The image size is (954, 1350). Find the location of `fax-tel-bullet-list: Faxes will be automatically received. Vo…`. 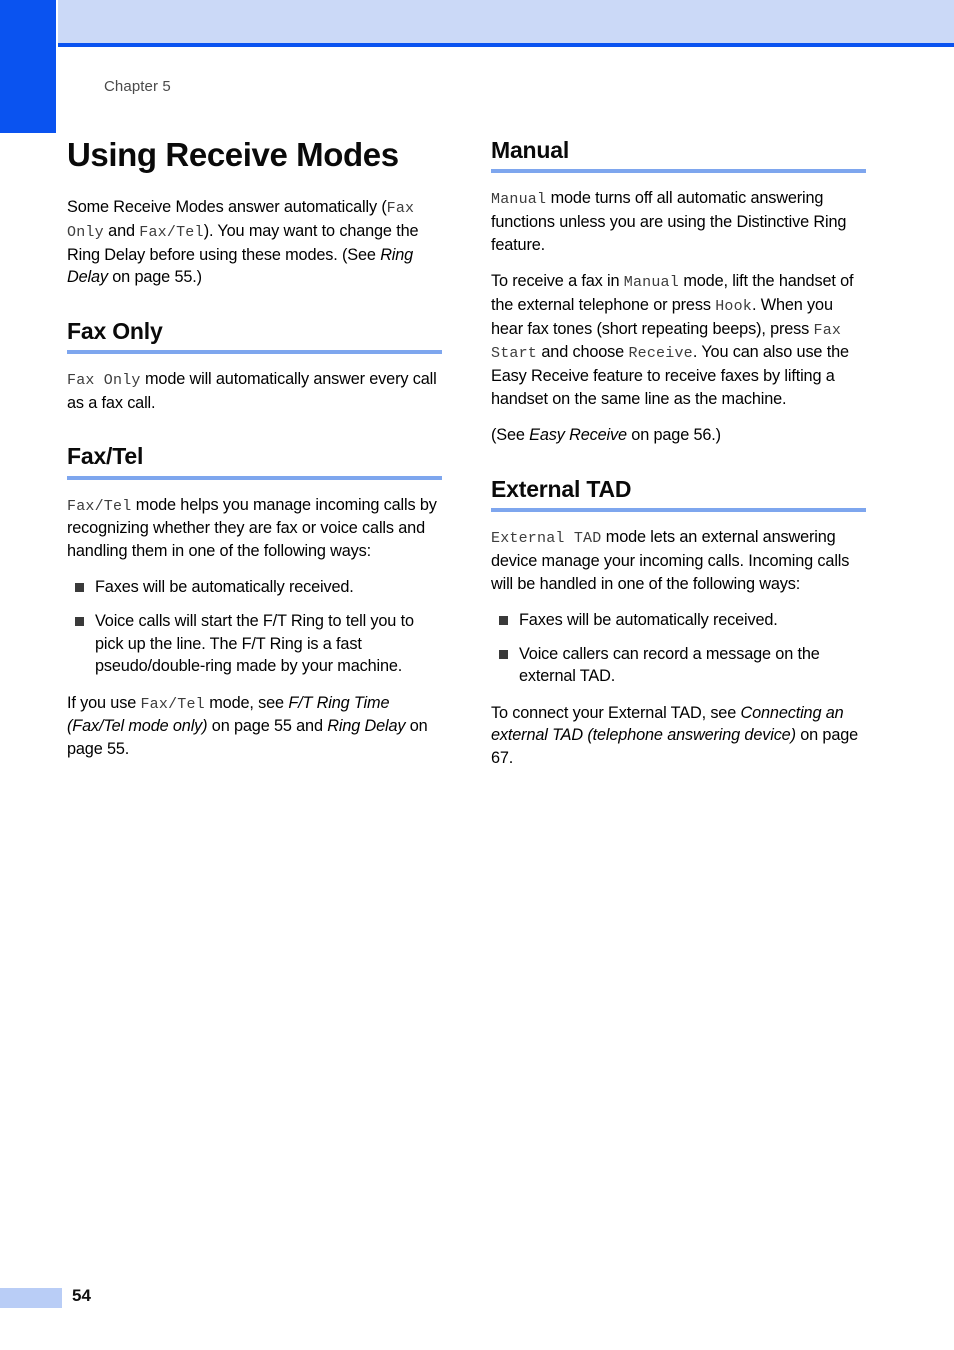

fax-tel-bullet-list: Faxes will be automatically received. Vo… is located at coordinates (254, 626).